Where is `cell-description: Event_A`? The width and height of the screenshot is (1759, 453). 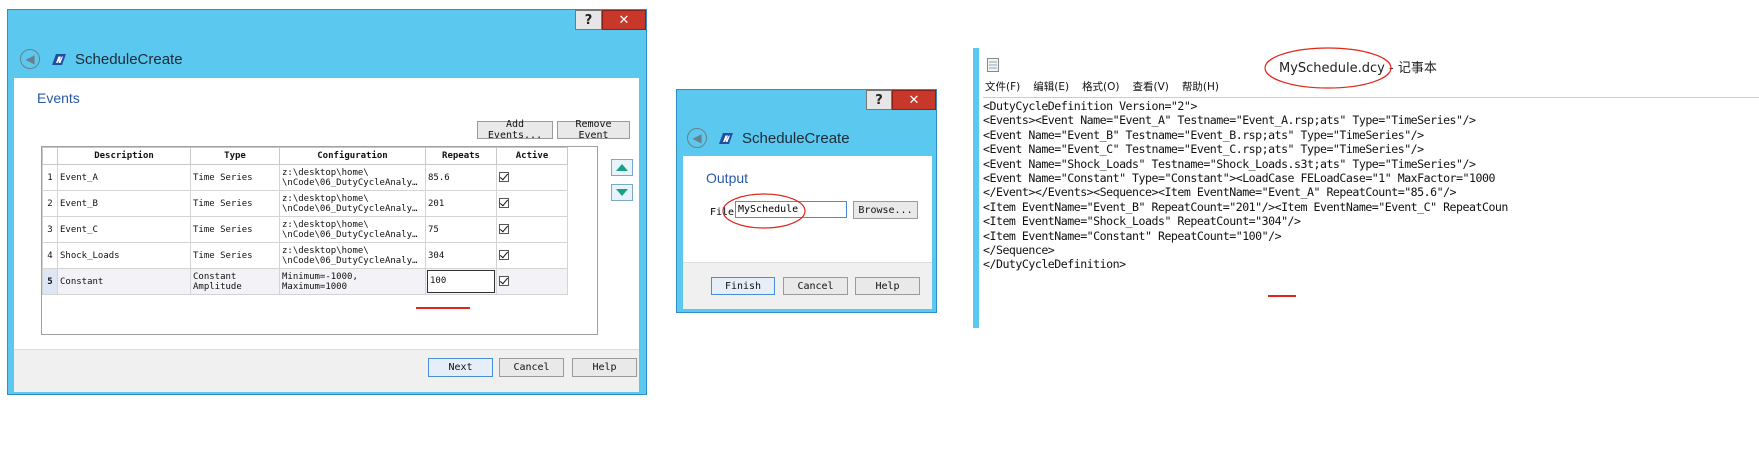
cell-description: Event_A is located at coordinates (124, 177).